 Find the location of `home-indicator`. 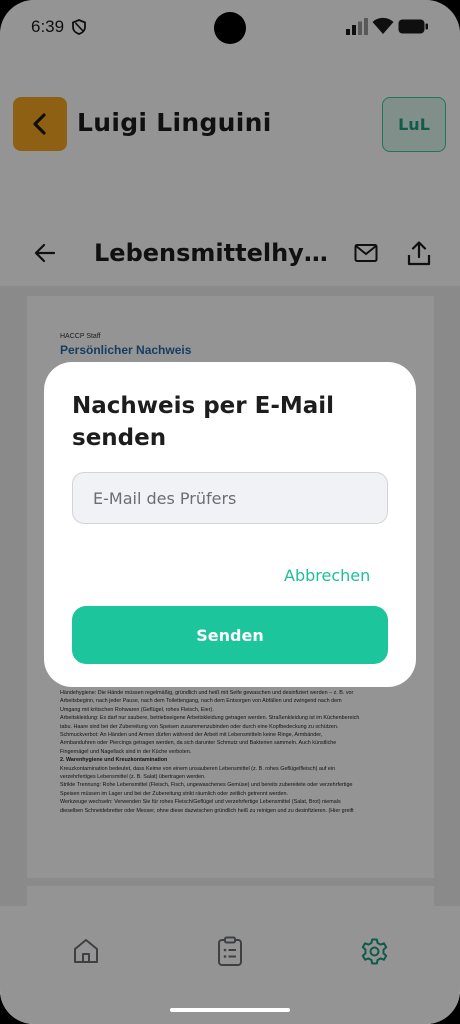

home-indicator is located at coordinates (230, 1010).